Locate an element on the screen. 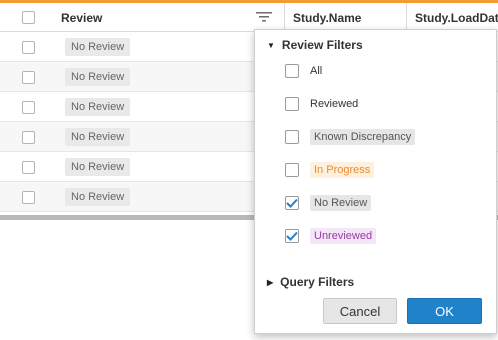 The width and height of the screenshot is (498, 340). filter-option-no-review: No Review is located at coordinates (328, 203).